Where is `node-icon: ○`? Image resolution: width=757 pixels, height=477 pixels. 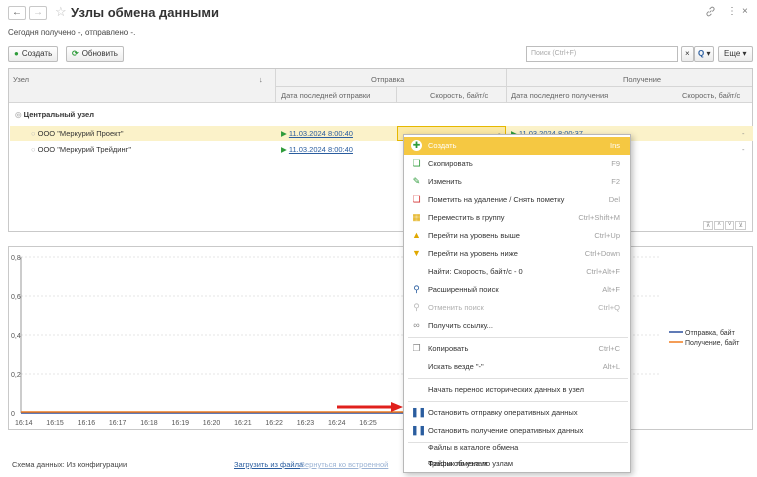
node-icon: ○ is located at coordinates (33, 149).